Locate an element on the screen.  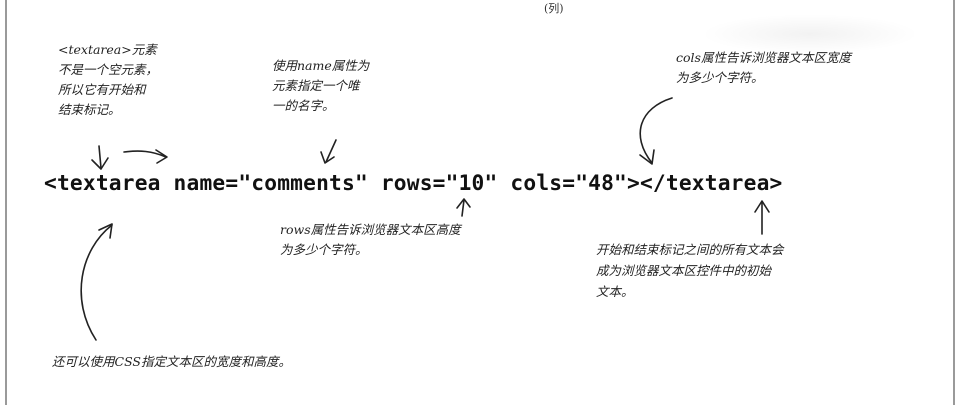
arrow-css-curve is located at coordinates (96, 282).